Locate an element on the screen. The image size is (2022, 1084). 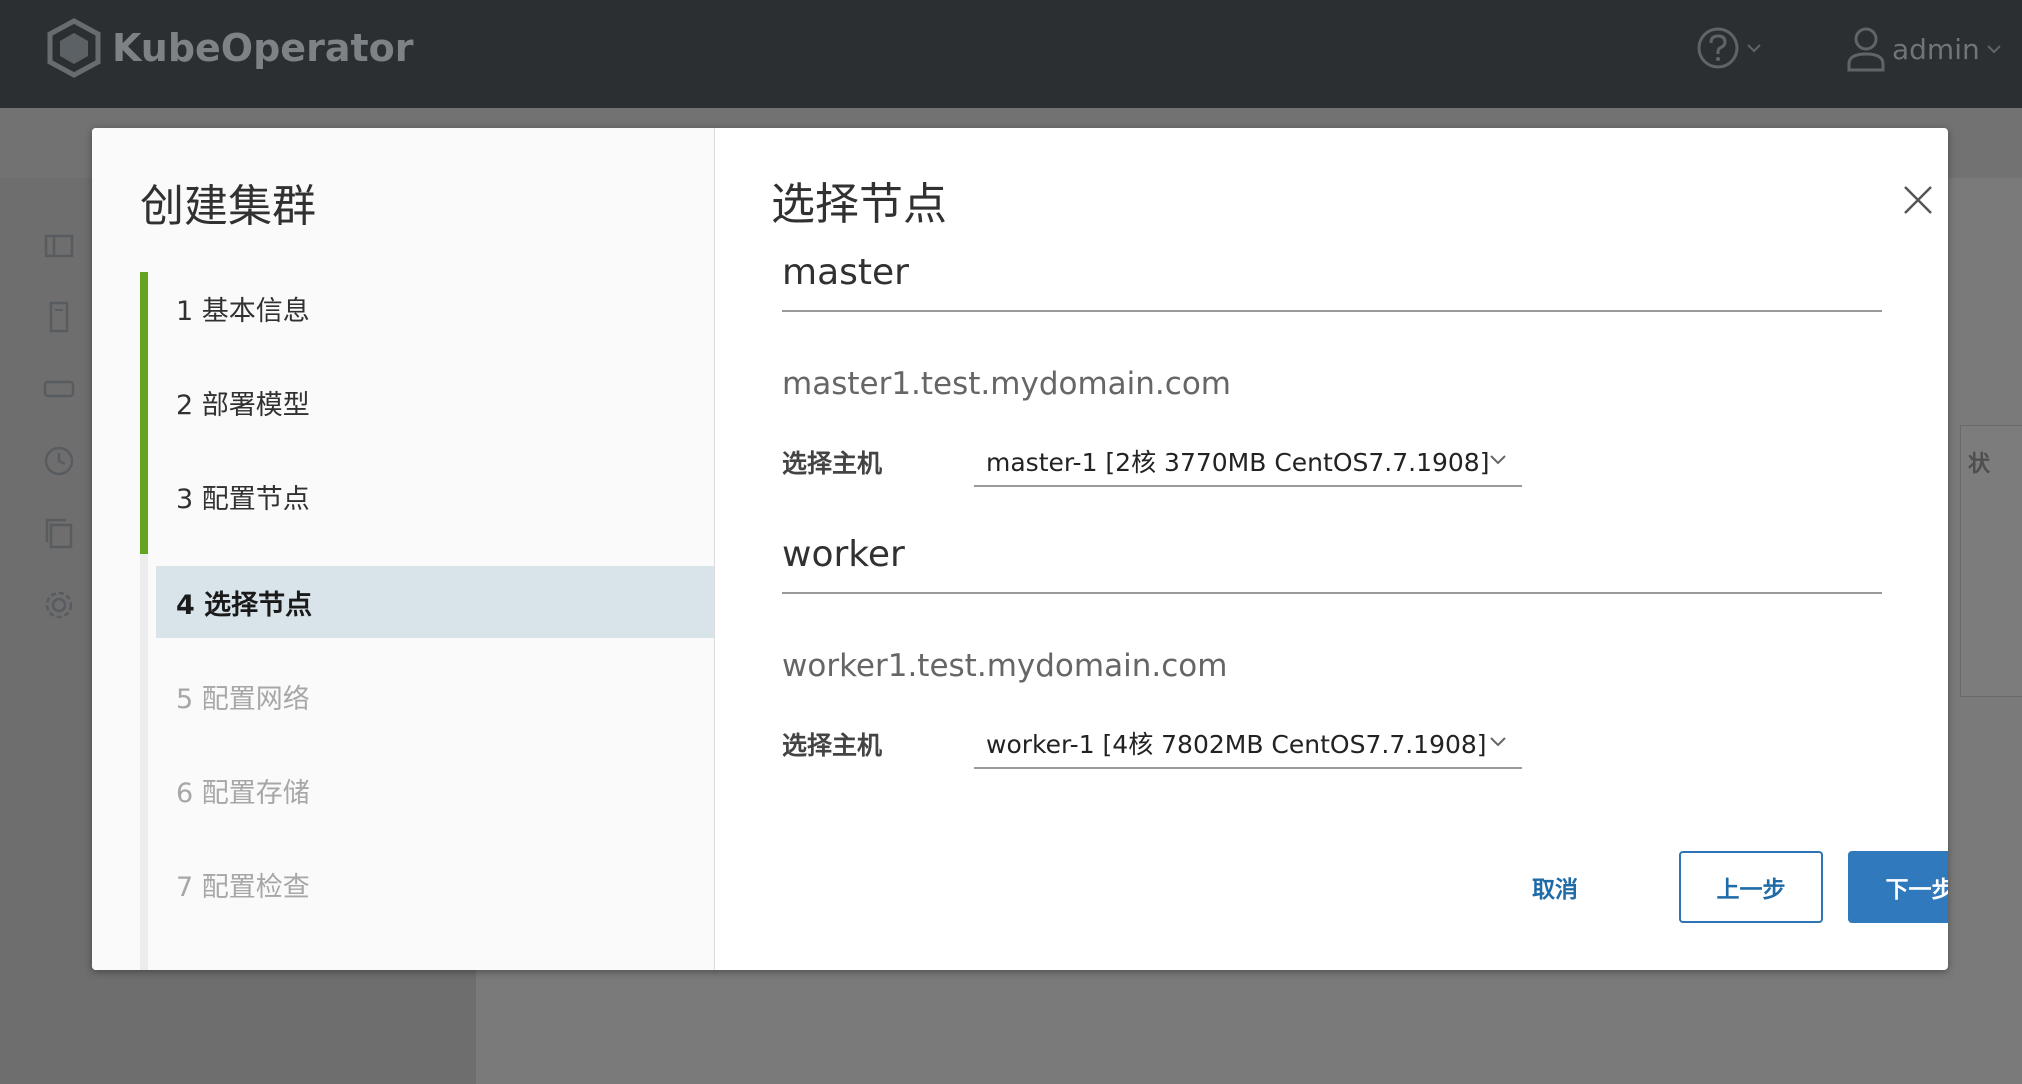
close-icon is located at coordinates (1918, 200).